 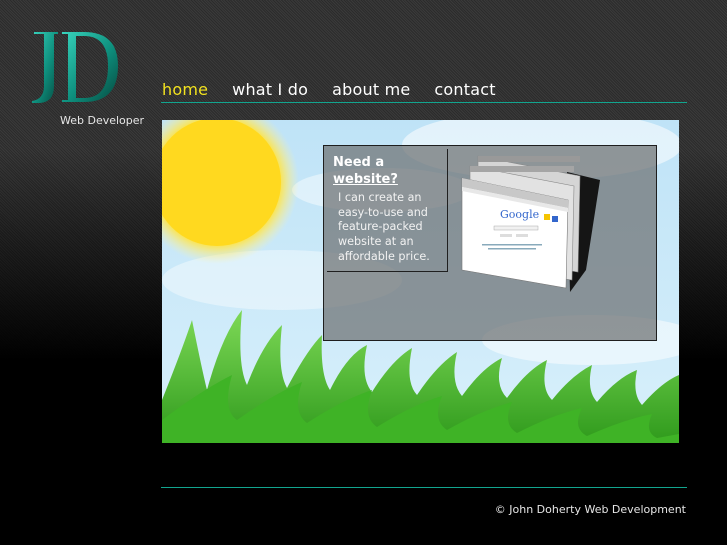 What do you see at coordinates (329, 89) in the screenshot?
I see `main-nav: home what I do about me contact` at bounding box center [329, 89].